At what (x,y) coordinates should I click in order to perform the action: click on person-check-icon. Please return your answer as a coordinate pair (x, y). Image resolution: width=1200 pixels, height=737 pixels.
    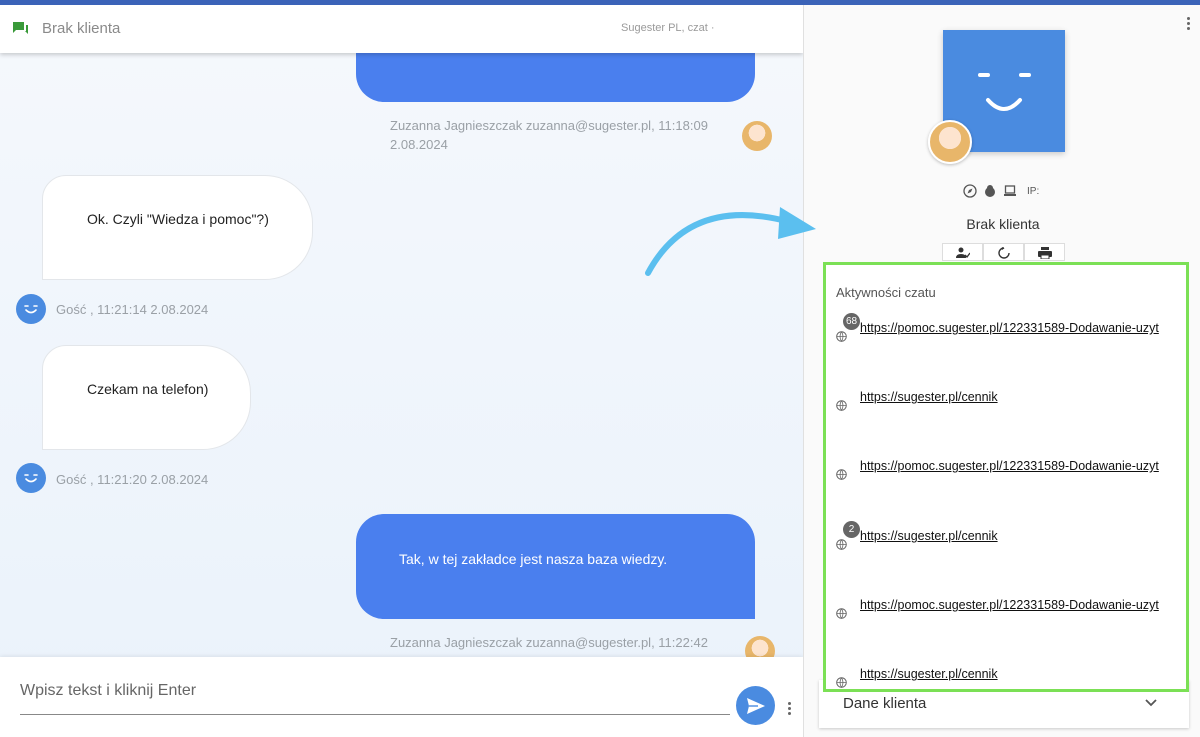
    Looking at the image, I should click on (962, 252).